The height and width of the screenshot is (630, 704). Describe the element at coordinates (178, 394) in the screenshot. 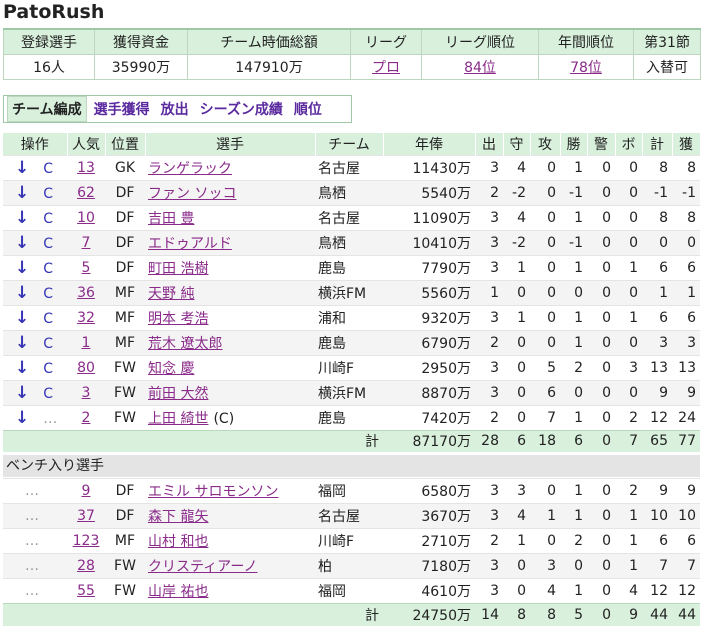

I see `player-name-link: 前田 大然` at that location.